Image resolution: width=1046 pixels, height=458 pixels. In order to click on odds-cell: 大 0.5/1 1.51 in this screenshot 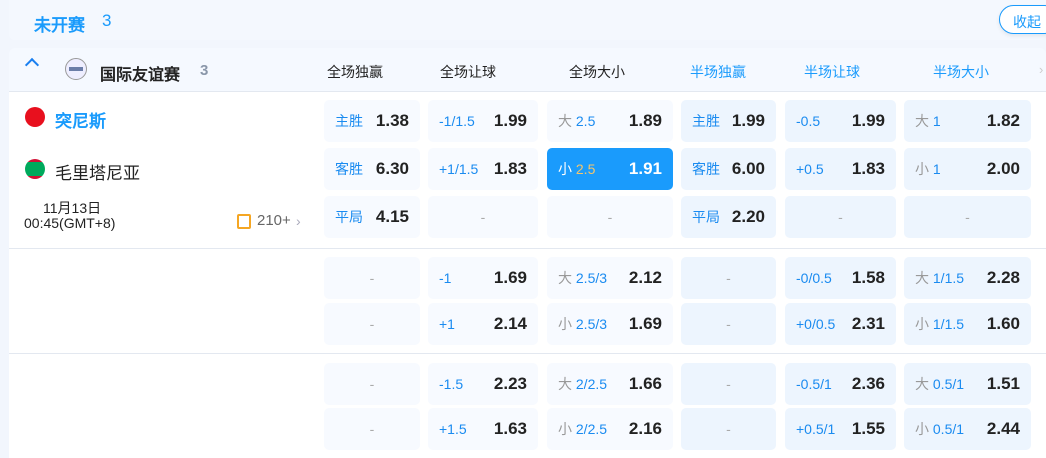, I will do `click(967, 384)`.